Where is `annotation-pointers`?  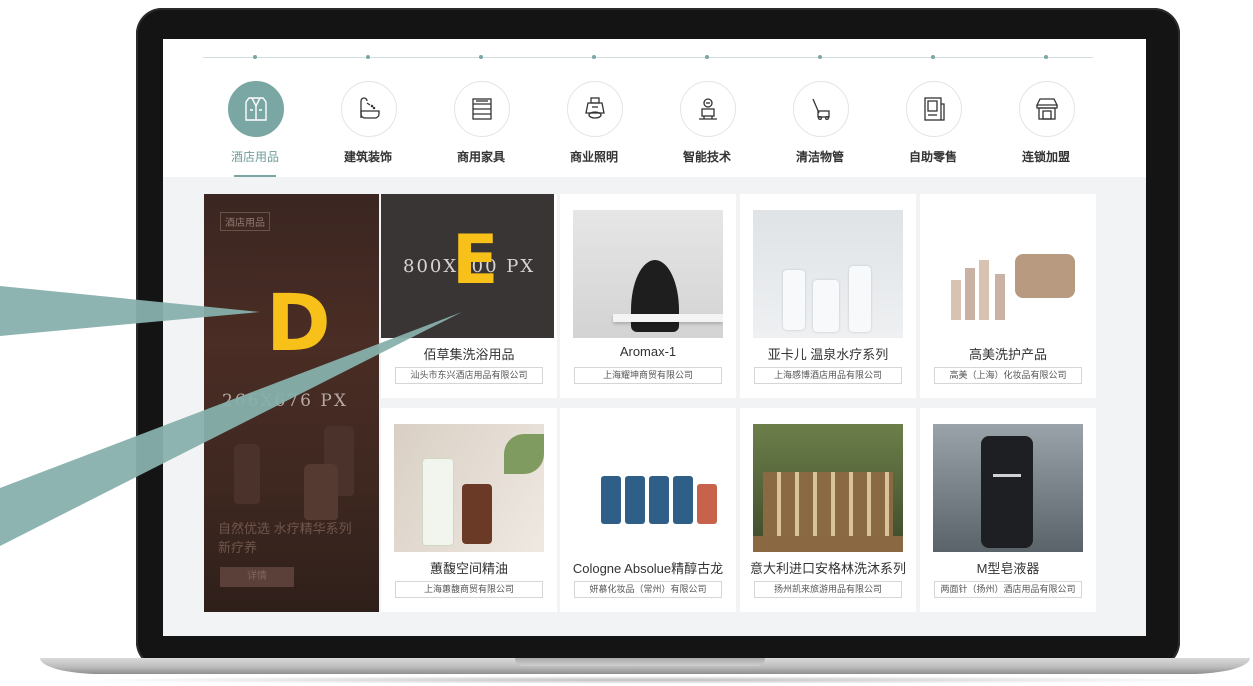
annotation-pointers is located at coordinates (231, 416).